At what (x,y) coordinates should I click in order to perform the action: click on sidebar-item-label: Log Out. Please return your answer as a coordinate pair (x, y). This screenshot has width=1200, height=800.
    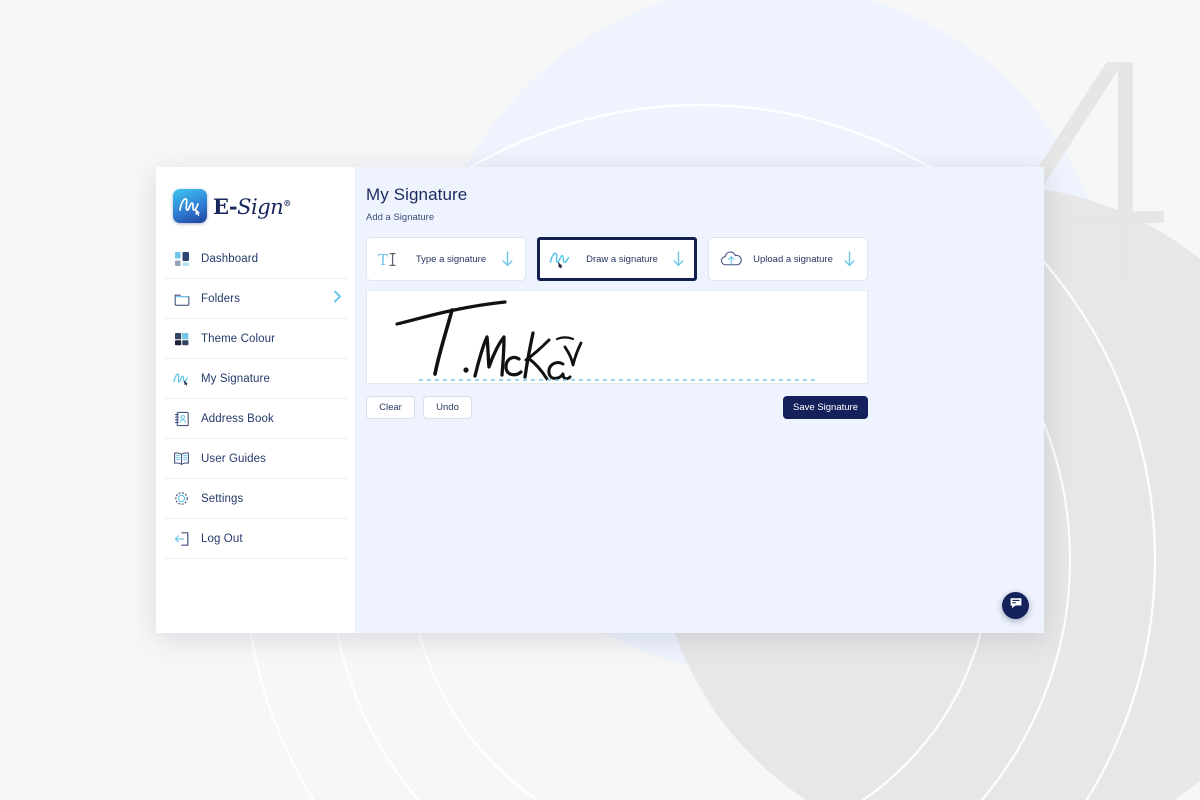
    Looking at the image, I should click on (222, 538).